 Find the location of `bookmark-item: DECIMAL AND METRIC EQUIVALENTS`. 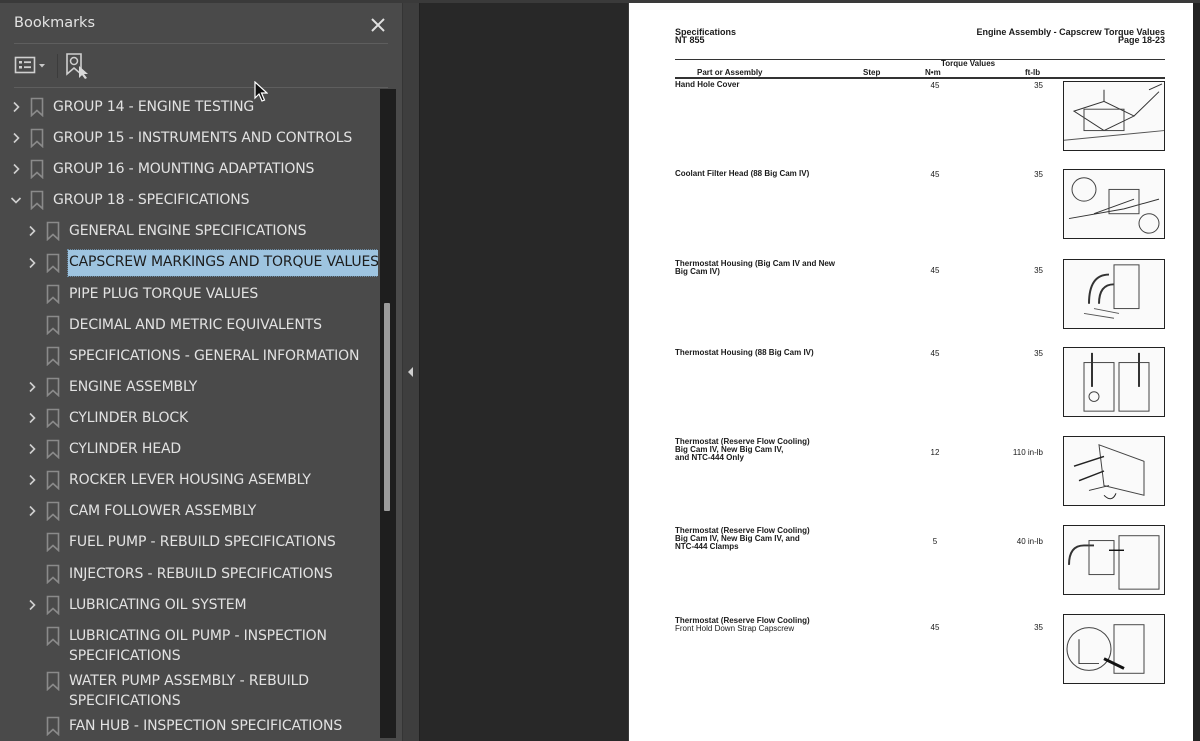

bookmark-item: DECIMAL AND METRIC EQUIVALENTS is located at coordinates (189, 325).